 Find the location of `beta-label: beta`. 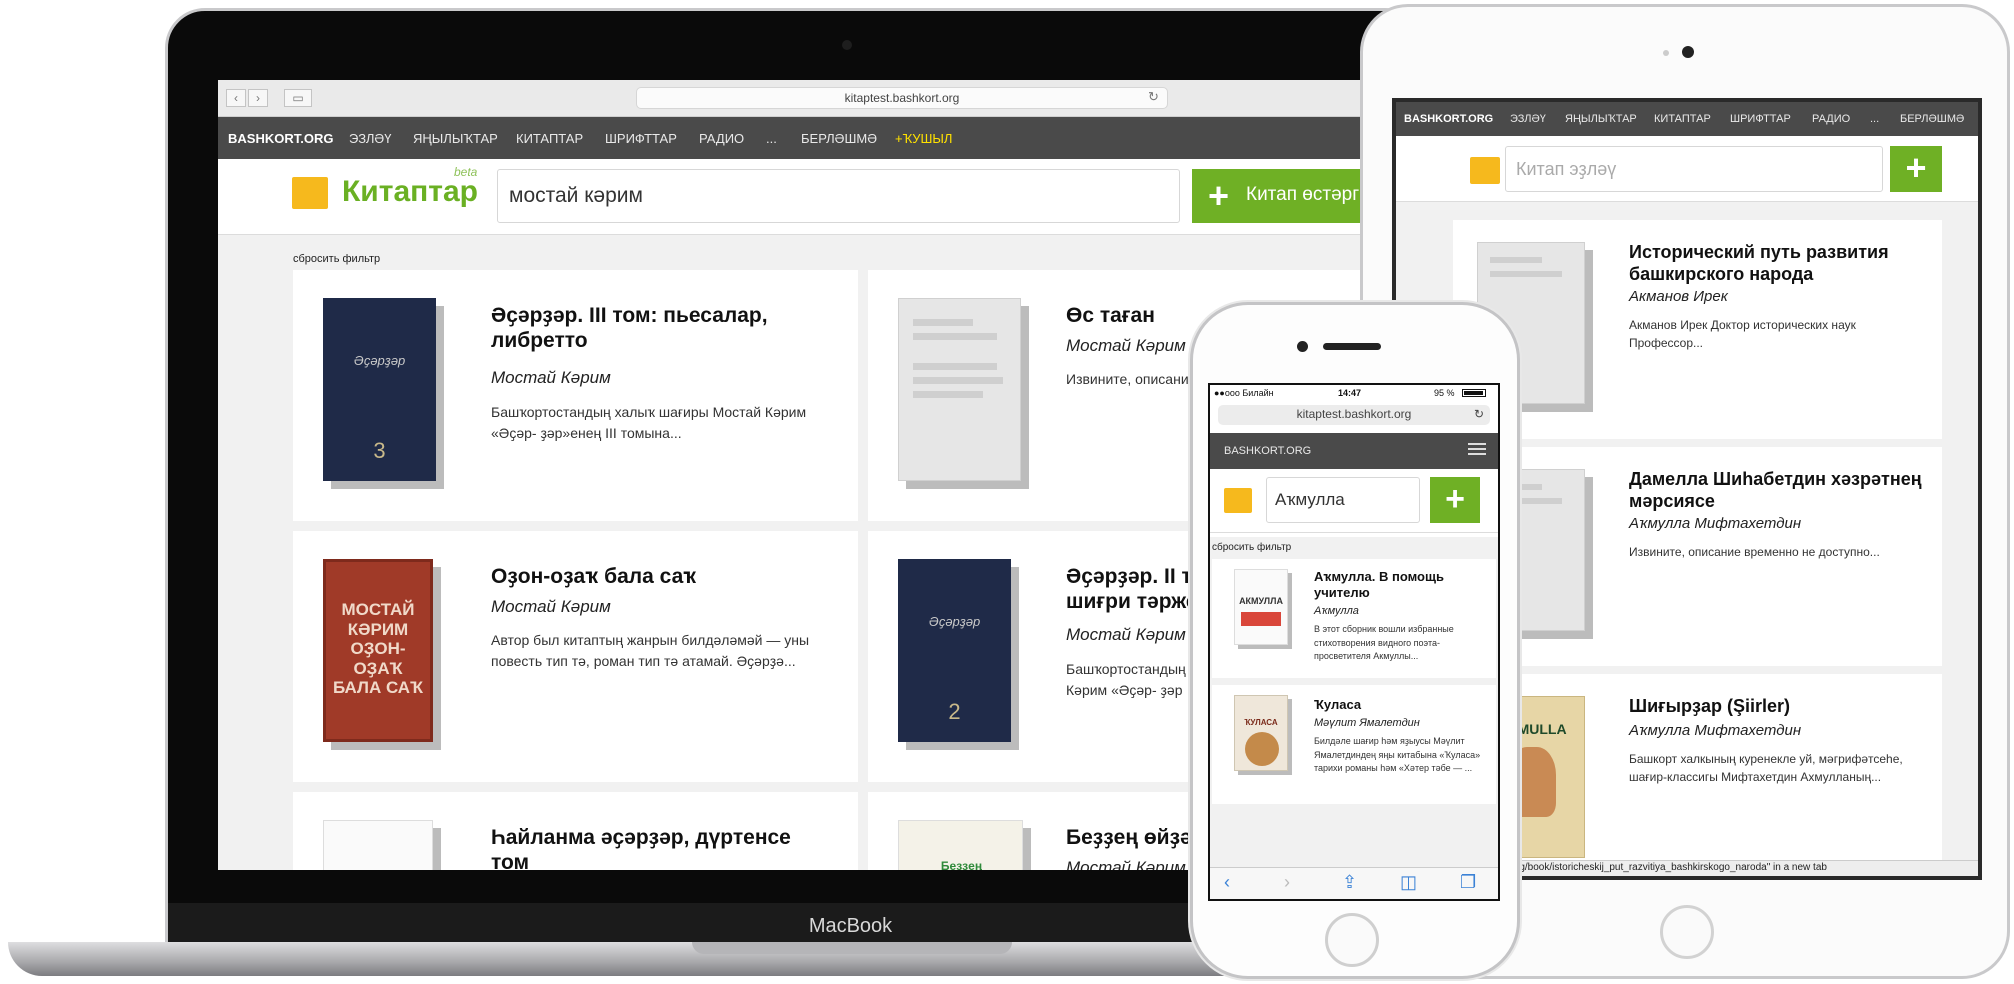

beta-label: beta is located at coordinates (466, 172).